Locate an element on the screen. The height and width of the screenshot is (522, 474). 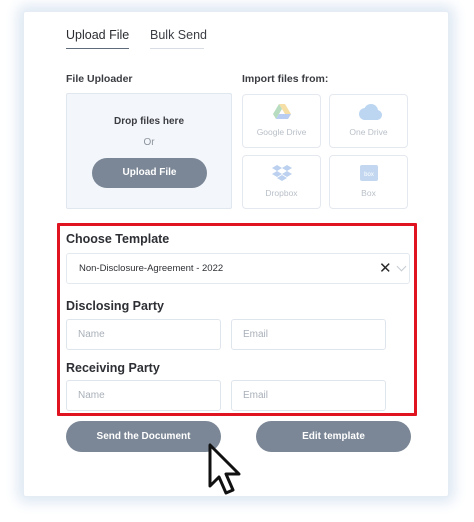
svg-text: box is located at coordinates (369, 175).